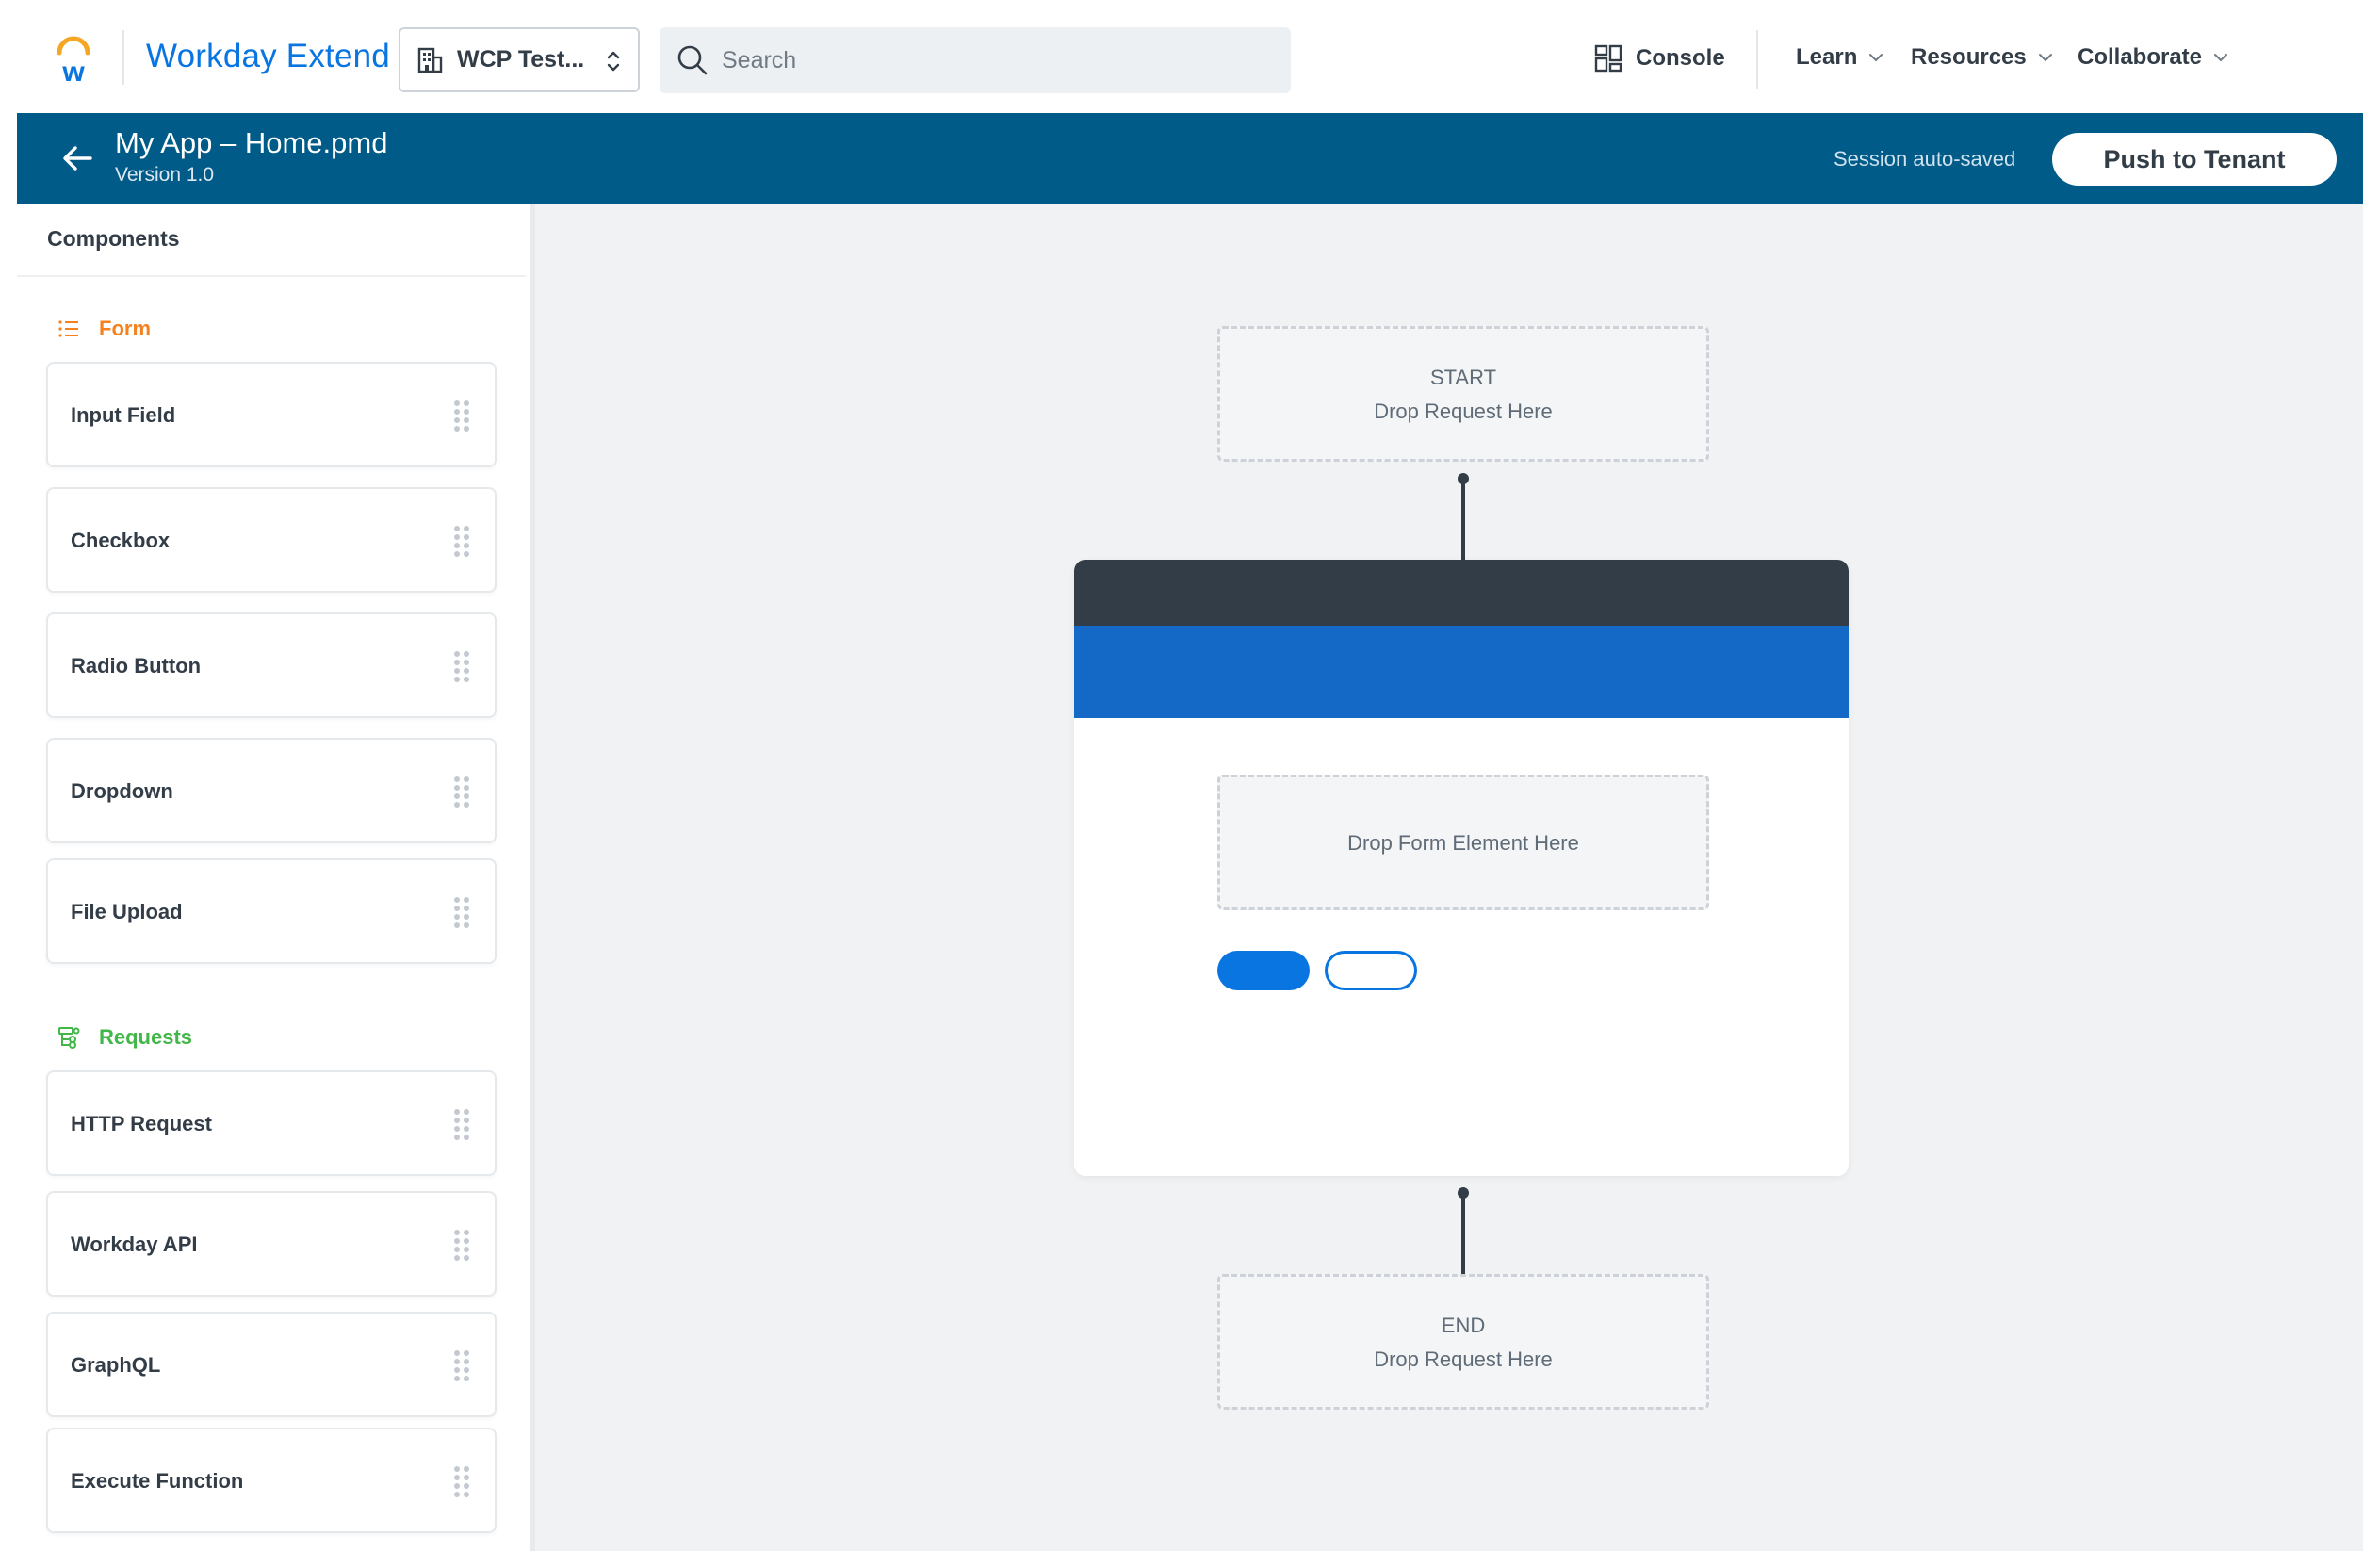 The height and width of the screenshot is (1551, 2380). I want to click on page-title: My App – Home.pmd, so click(251, 142).